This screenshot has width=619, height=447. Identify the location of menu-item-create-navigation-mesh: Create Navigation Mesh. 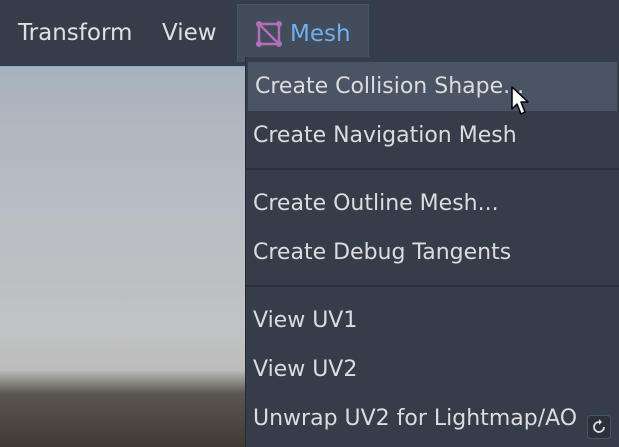
(432, 135).